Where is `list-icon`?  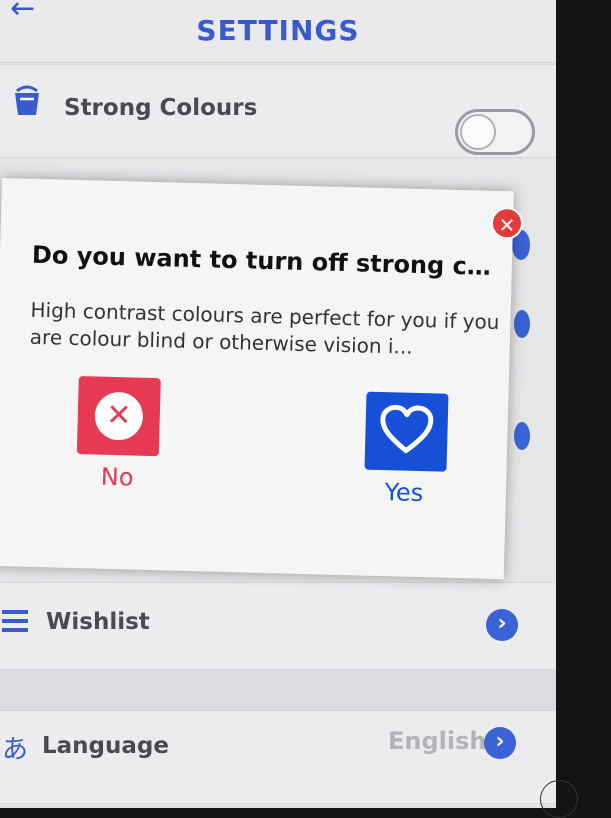
list-icon is located at coordinates (16, 623).